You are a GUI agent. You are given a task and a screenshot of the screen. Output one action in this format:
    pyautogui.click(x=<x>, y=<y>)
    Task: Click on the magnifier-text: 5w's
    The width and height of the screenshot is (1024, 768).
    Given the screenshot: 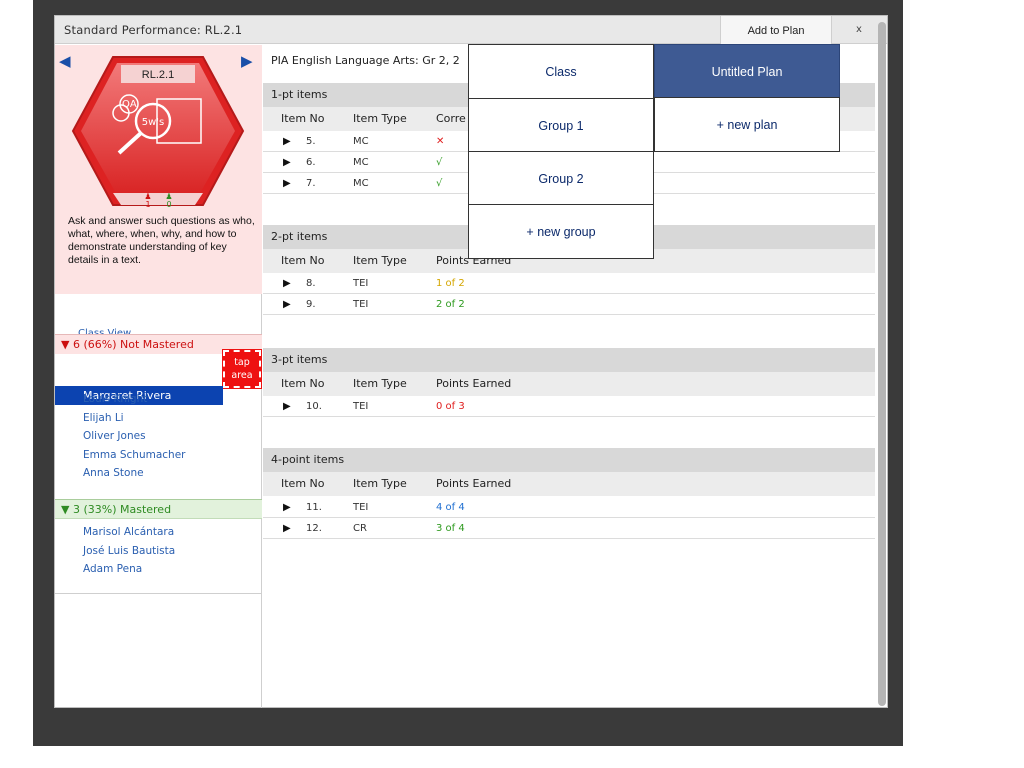 What is the action you would take?
    pyautogui.click(x=153, y=122)
    